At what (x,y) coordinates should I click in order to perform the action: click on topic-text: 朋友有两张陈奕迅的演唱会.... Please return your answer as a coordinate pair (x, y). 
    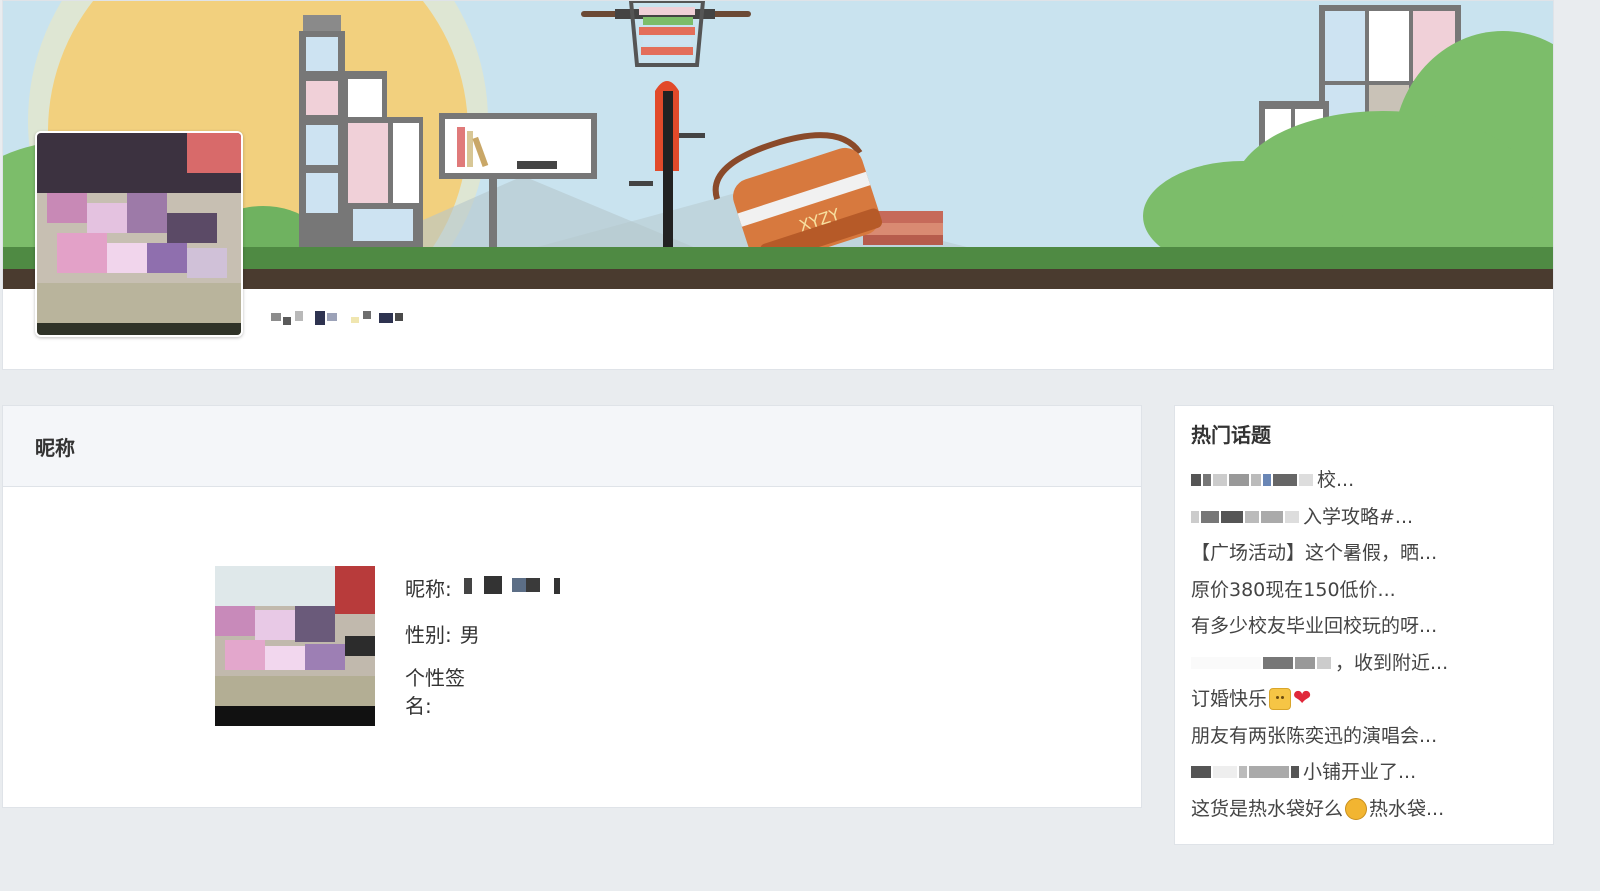
    Looking at the image, I should click on (1314, 735).